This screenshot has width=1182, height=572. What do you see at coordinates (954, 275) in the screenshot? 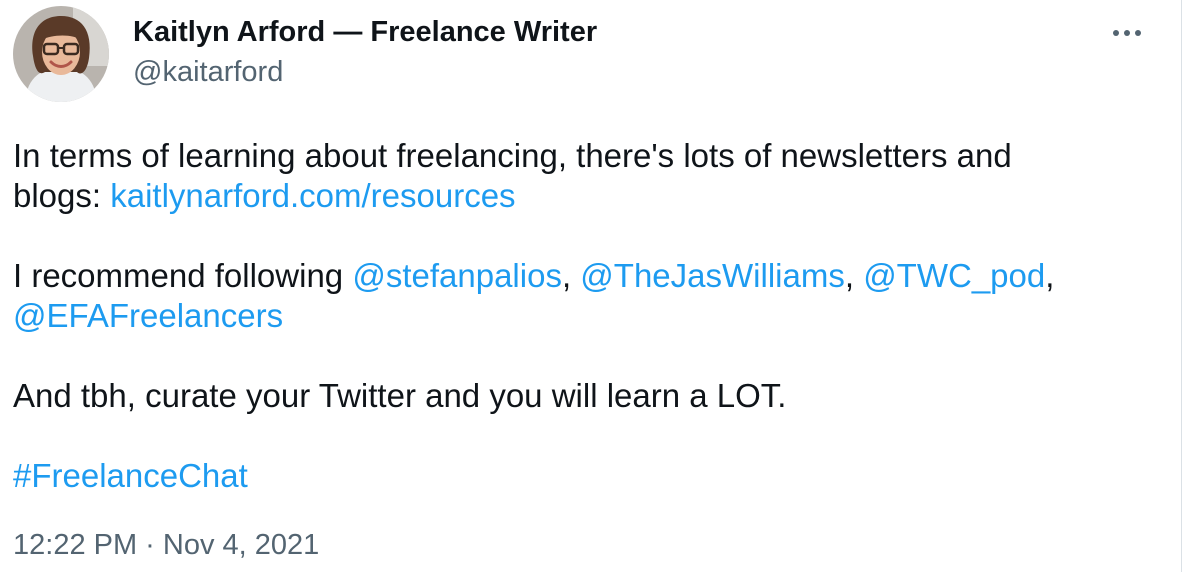
I see `mention-twc-pod: @TWC_pod` at bounding box center [954, 275].